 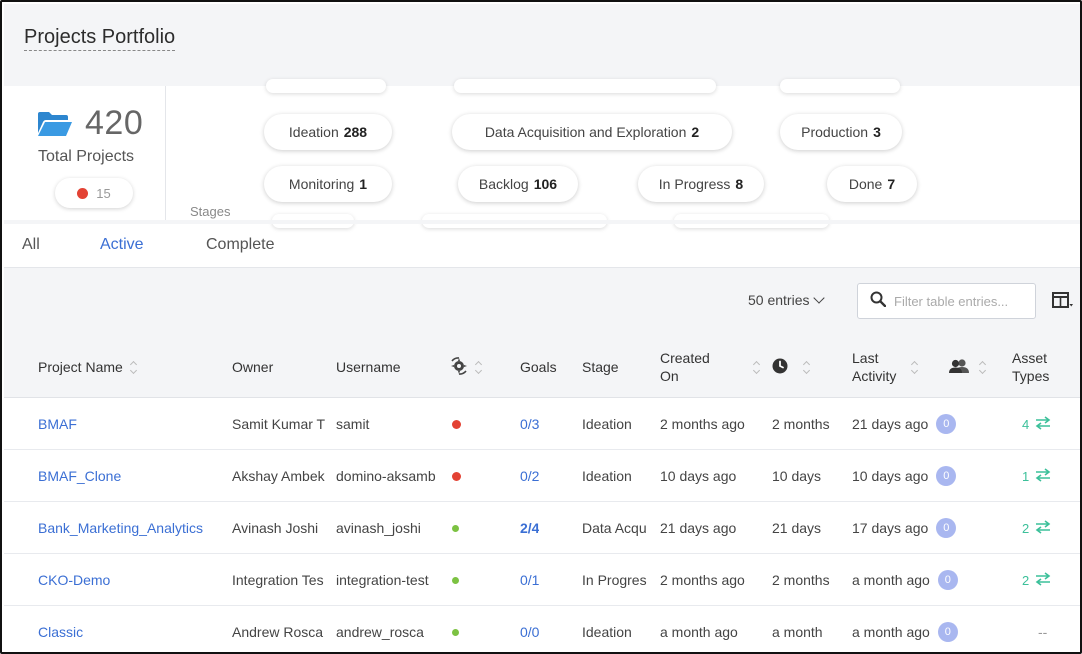 I want to click on column-header-status, so click(x=466, y=367).